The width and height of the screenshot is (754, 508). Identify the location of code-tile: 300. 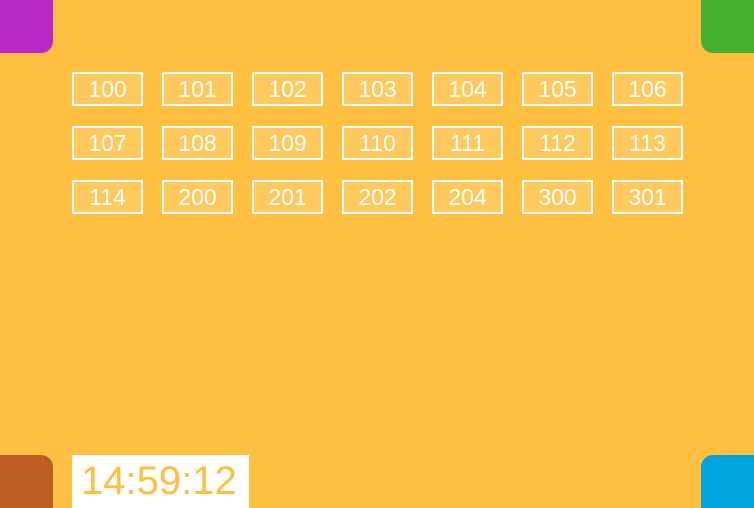
(557, 197).